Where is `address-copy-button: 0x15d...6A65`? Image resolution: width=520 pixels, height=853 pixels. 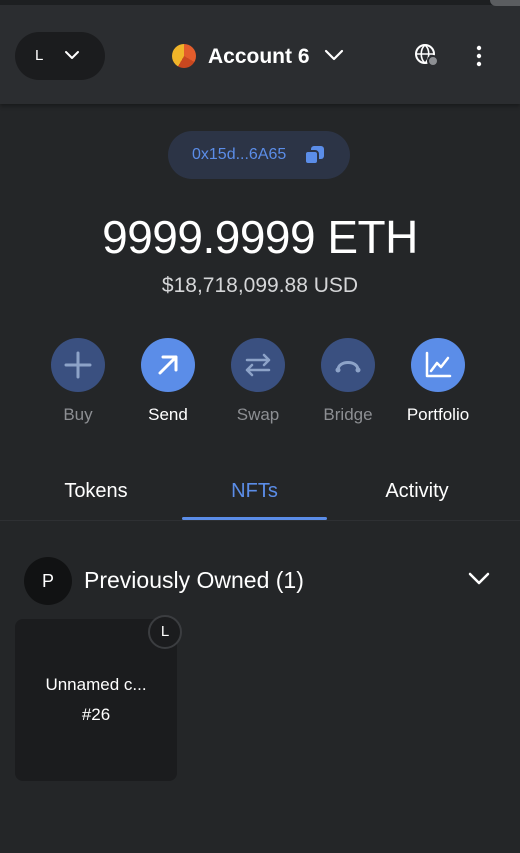
address-copy-button: 0x15d...6A65 is located at coordinates (259, 155).